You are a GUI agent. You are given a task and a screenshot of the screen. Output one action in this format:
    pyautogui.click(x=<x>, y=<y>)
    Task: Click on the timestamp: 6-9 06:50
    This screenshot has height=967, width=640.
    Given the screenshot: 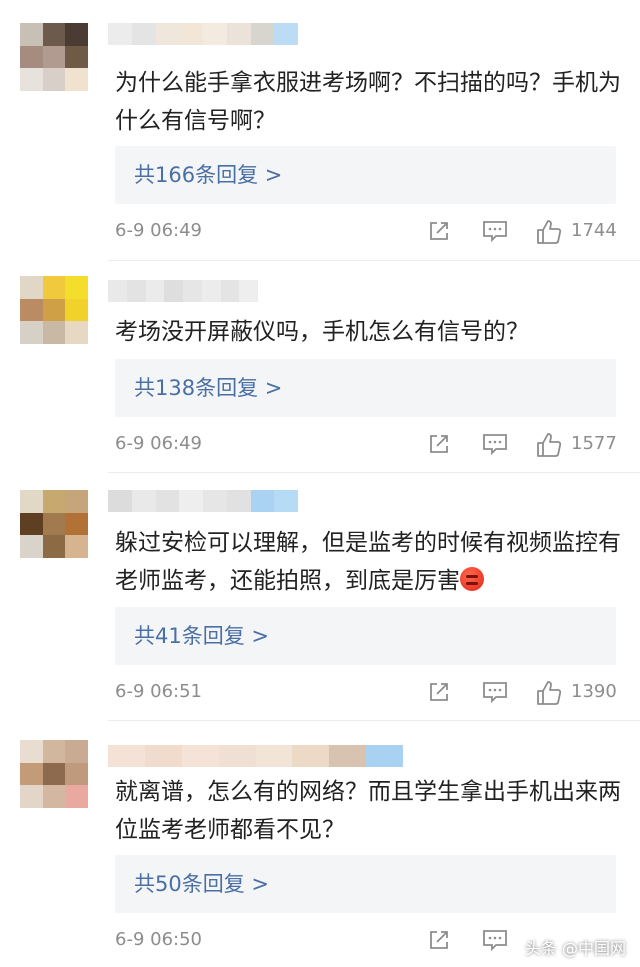 What is the action you would take?
    pyautogui.click(x=158, y=939)
    